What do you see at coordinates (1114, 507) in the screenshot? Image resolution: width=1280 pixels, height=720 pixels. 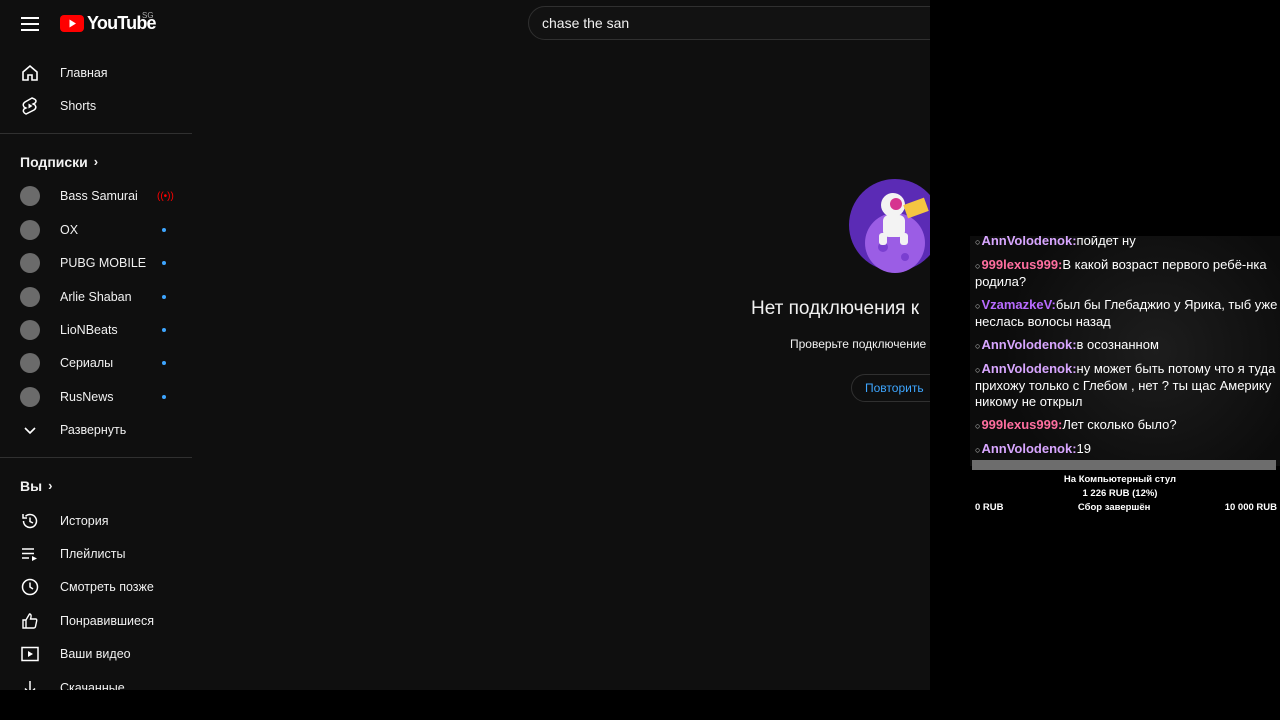 I see `donation-status: Сбор завершён` at bounding box center [1114, 507].